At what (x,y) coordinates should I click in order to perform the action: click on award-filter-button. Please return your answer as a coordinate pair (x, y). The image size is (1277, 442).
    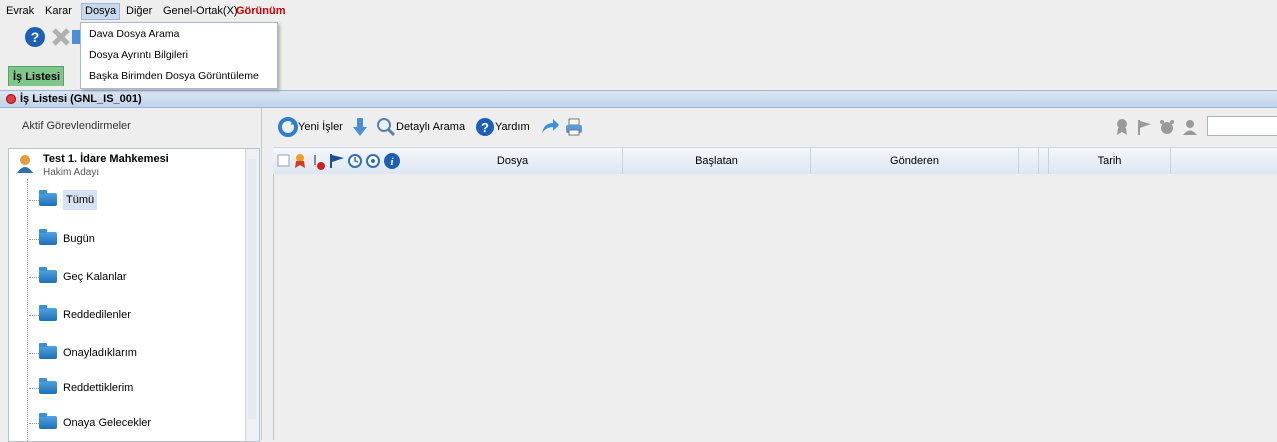
    Looking at the image, I should click on (1122, 127).